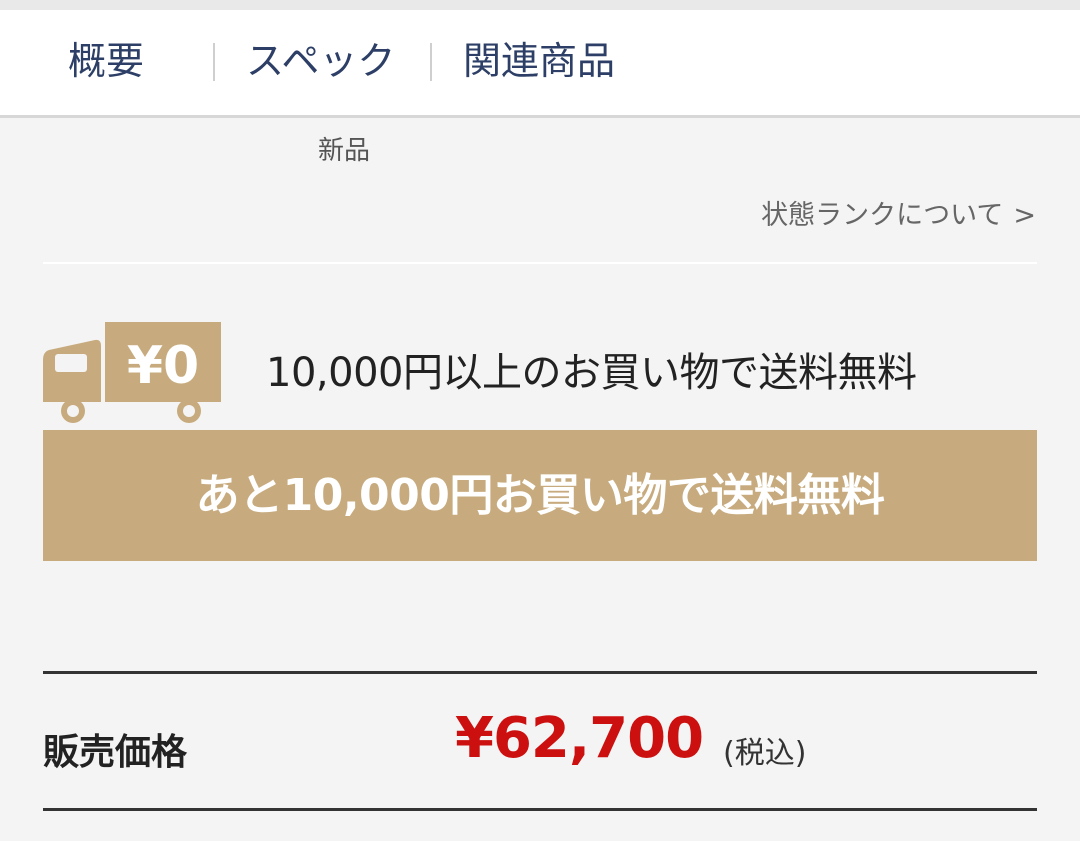  I want to click on free-shipping-banner: あと10,000円お買い物で送料無料, so click(540, 495).